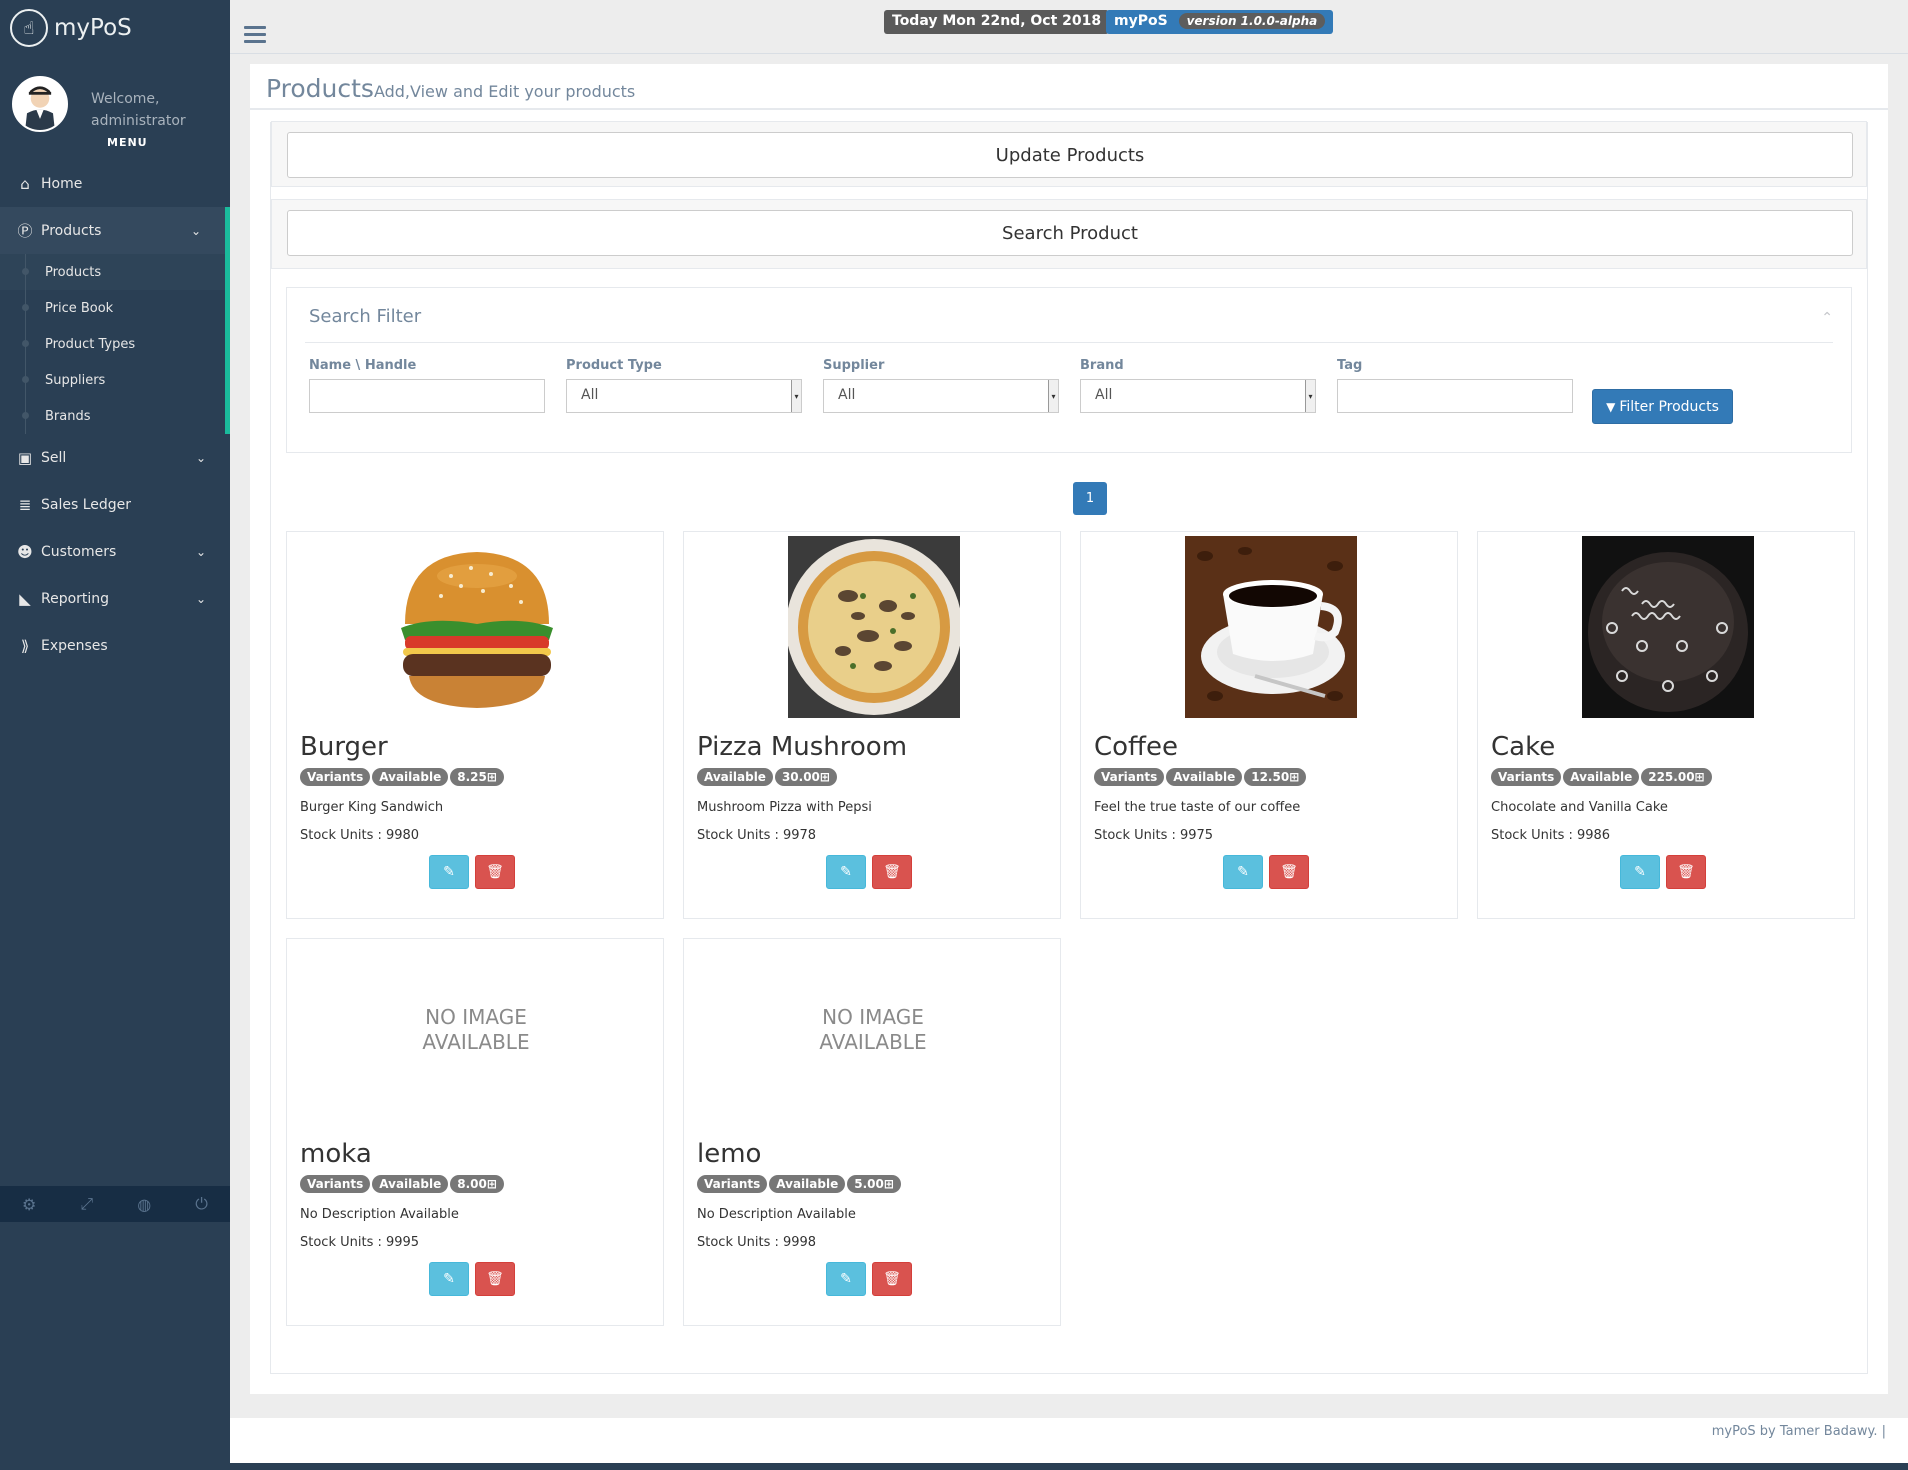 The height and width of the screenshot is (1470, 1908). Describe the element at coordinates (25, 457) in the screenshot. I see `money-icon: ▣` at that location.